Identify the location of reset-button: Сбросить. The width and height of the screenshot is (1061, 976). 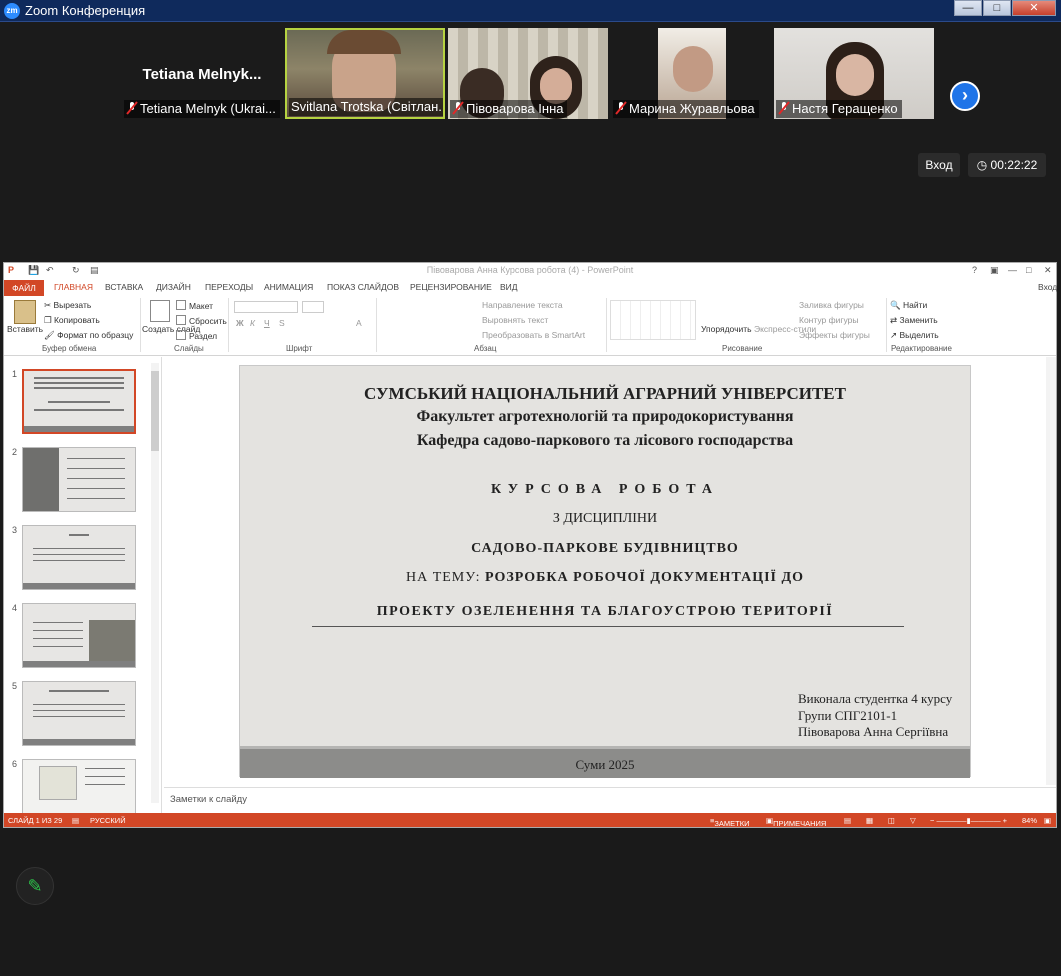
(201, 320).